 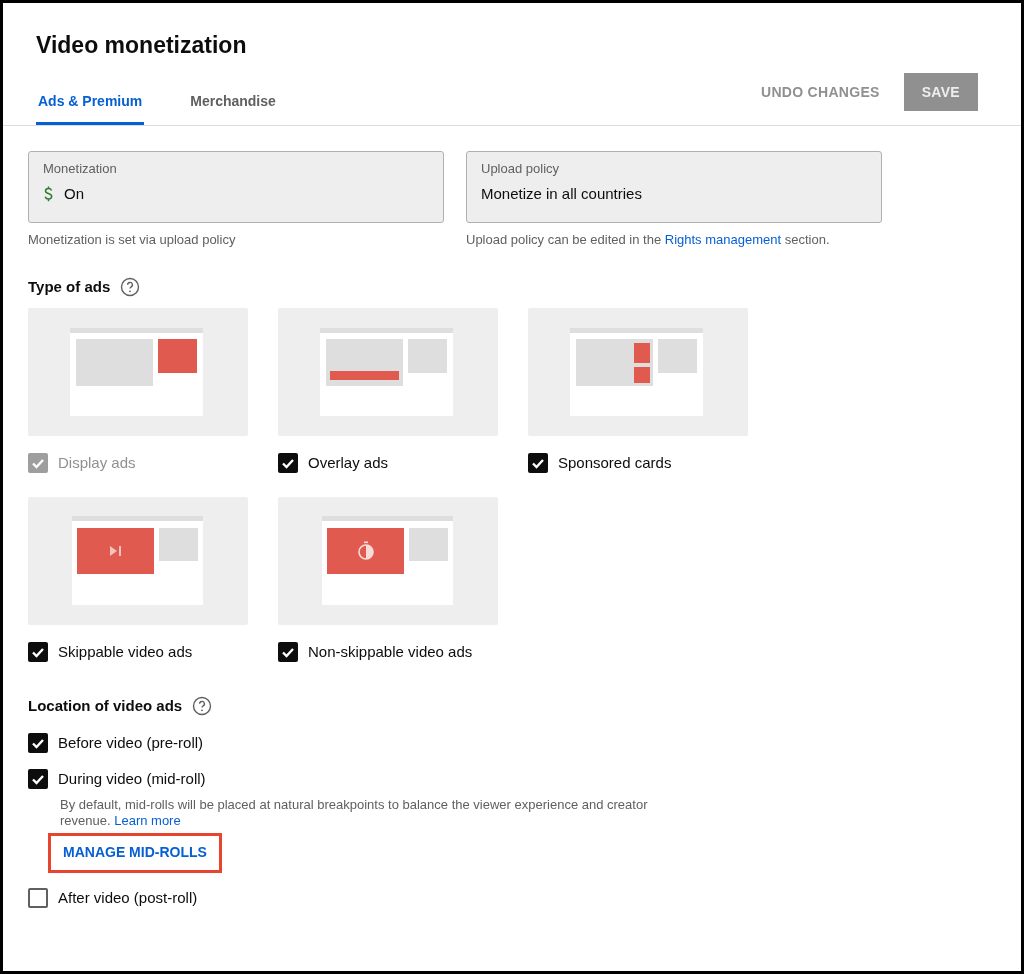 What do you see at coordinates (105, 706) in the screenshot?
I see `section-heading: Location of video ads` at bounding box center [105, 706].